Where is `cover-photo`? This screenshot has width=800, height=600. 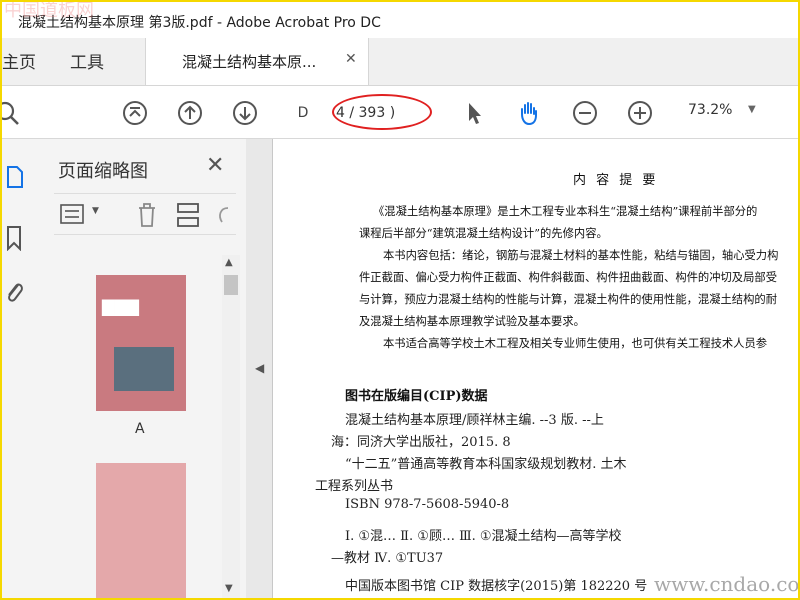
cover-photo is located at coordinates (144, 369).